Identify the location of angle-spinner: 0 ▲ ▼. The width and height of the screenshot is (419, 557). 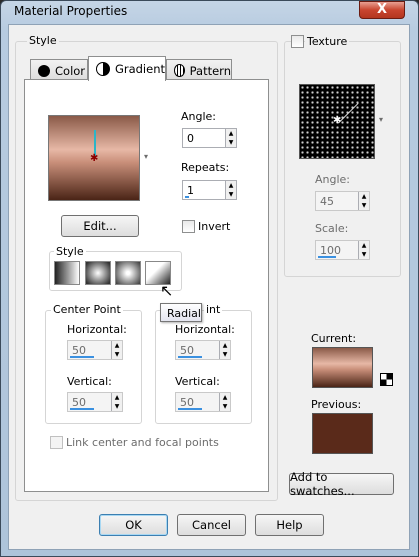
(209, 138).